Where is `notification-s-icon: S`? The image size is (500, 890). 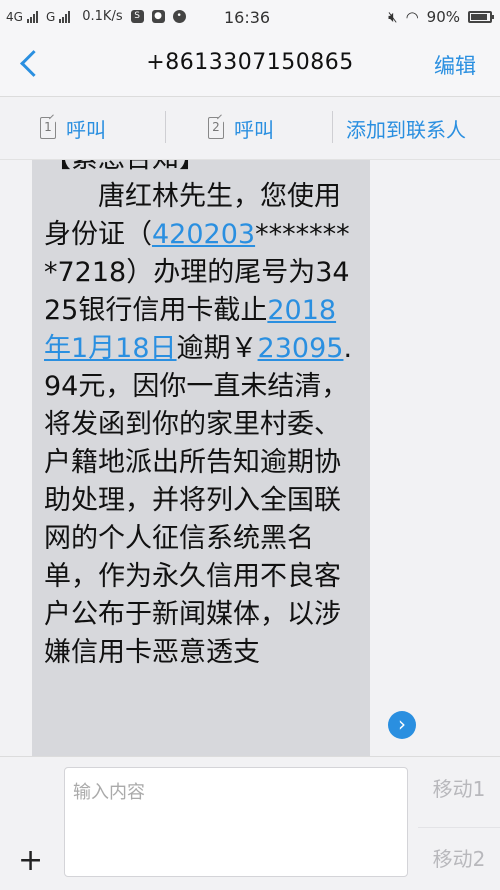 notification-s-icon: S is located at coordinates (137, 16).